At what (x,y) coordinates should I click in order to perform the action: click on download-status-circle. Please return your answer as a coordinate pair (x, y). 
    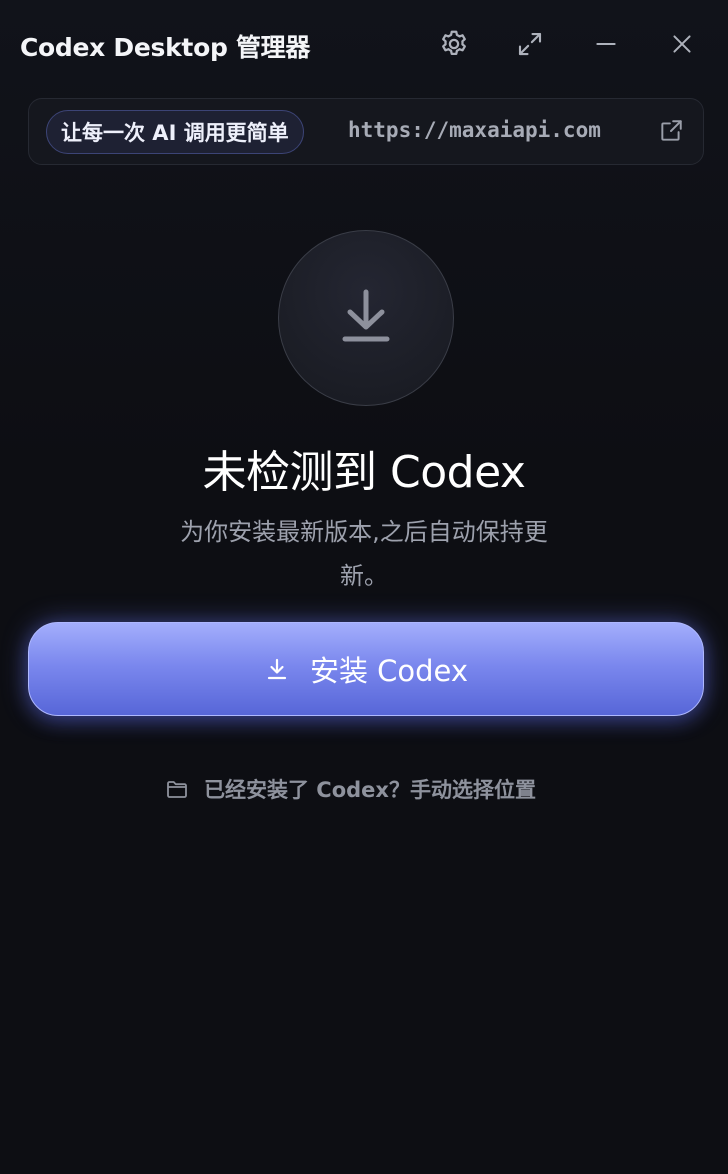
    Looking at the image, I should click on (366, 318).